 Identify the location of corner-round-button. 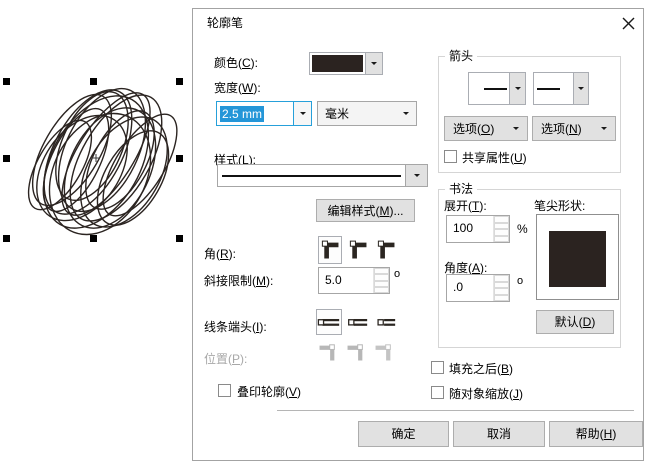
(358, 250).